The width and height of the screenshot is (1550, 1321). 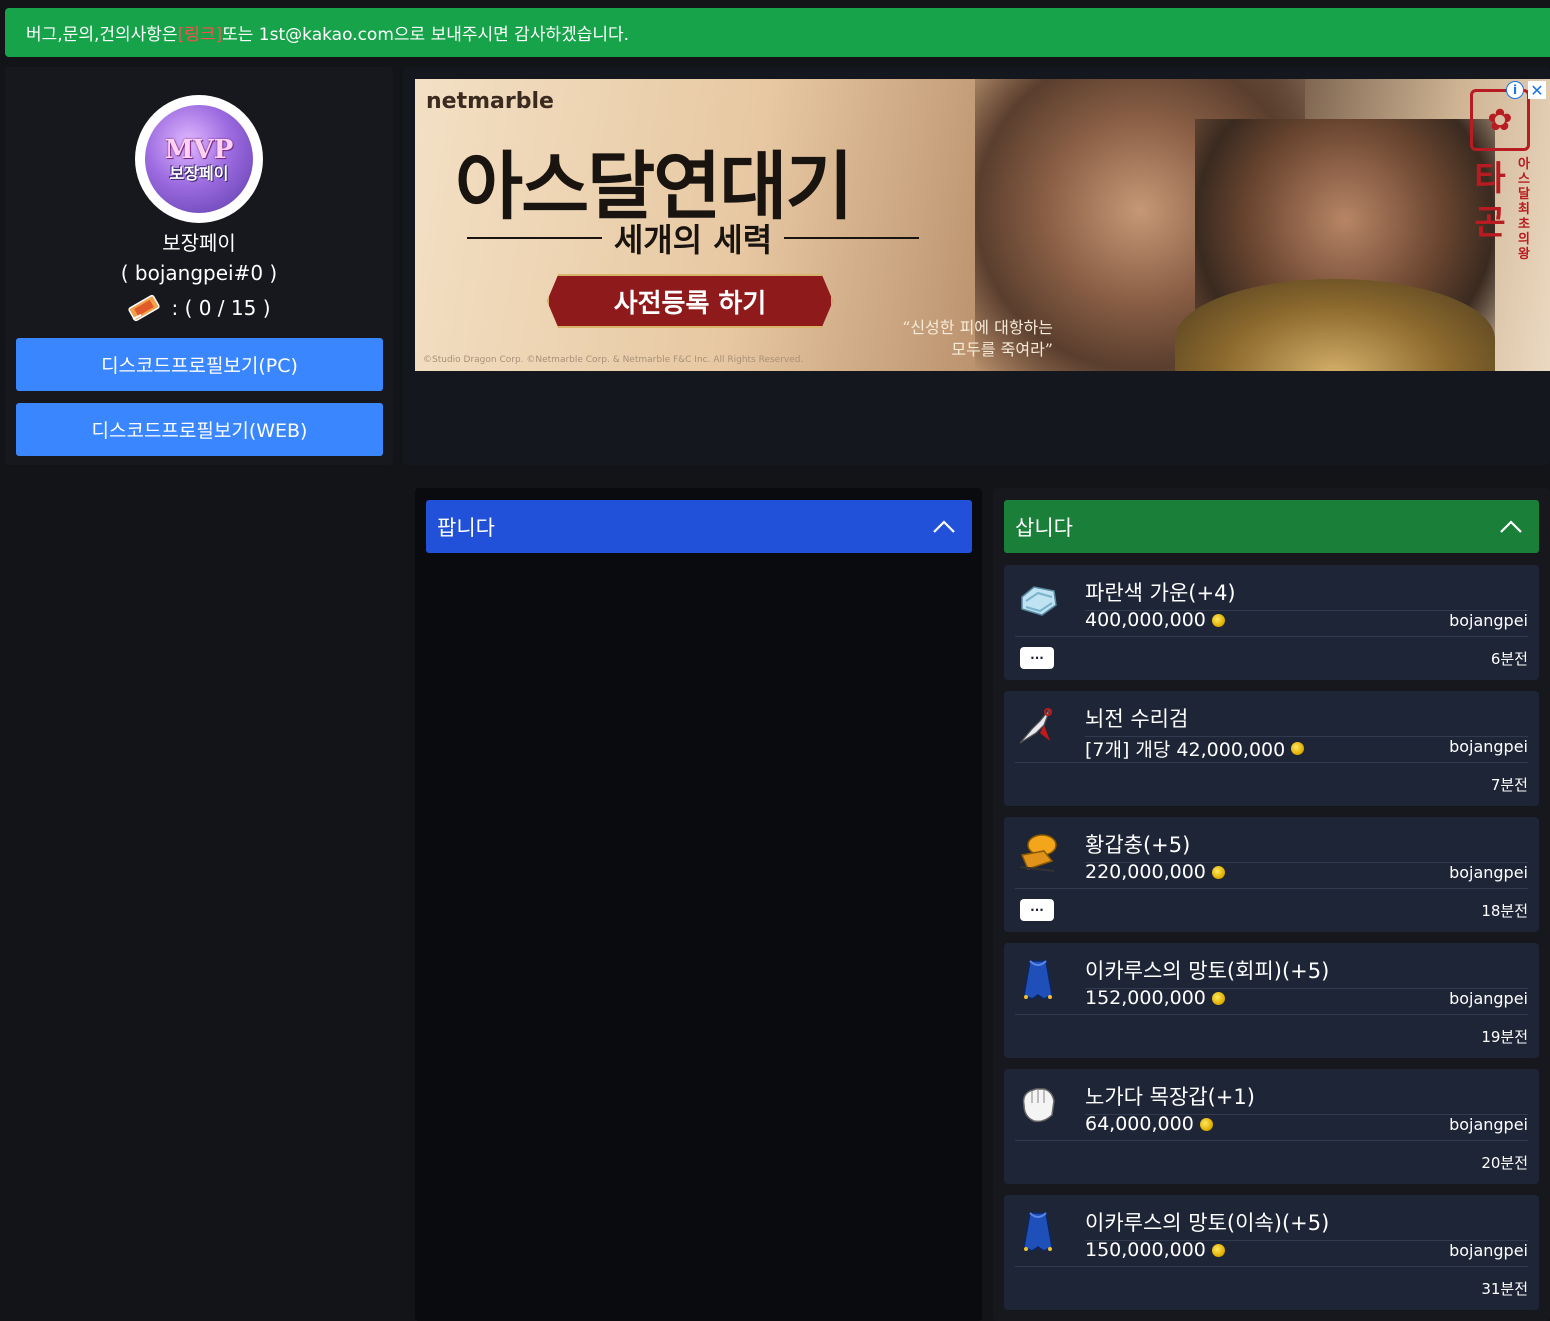 I want to click on item-price: 400,000,000, so click(x=1155, y=620).